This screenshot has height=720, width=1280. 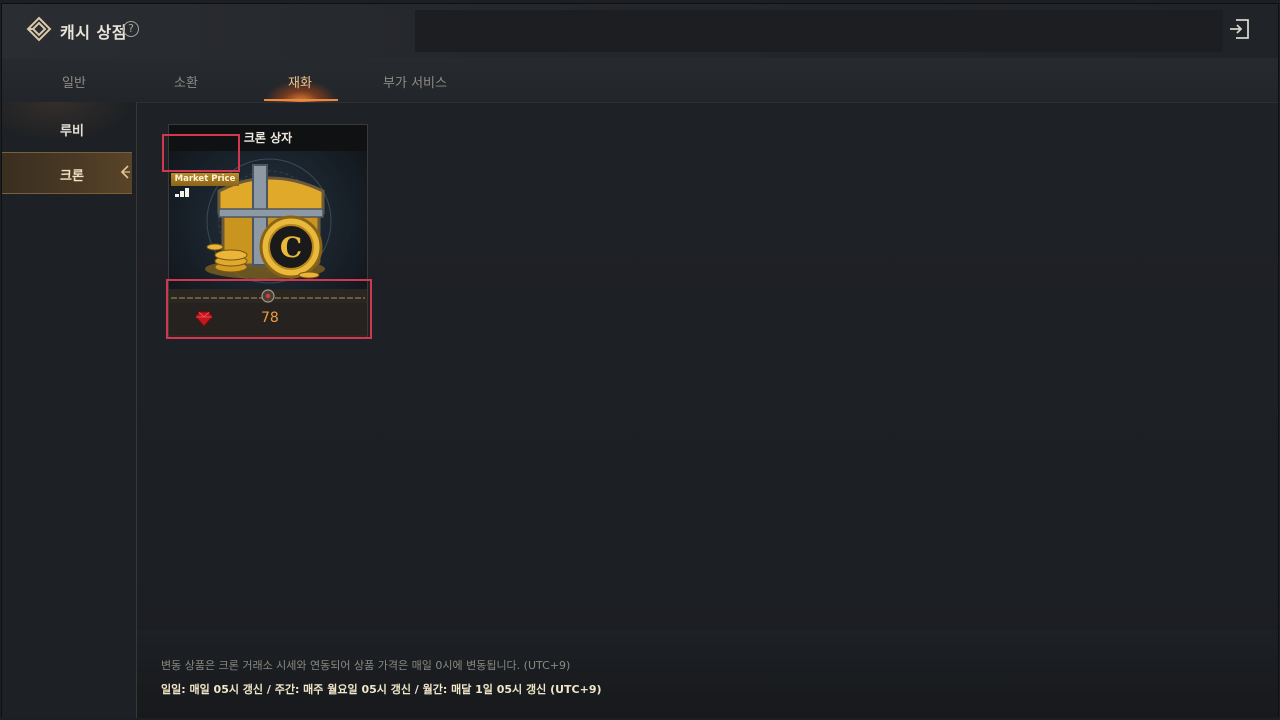 I want to click on category-tabs: 일반 소환 재화 부가 서비스, so click(x=640, y=80).